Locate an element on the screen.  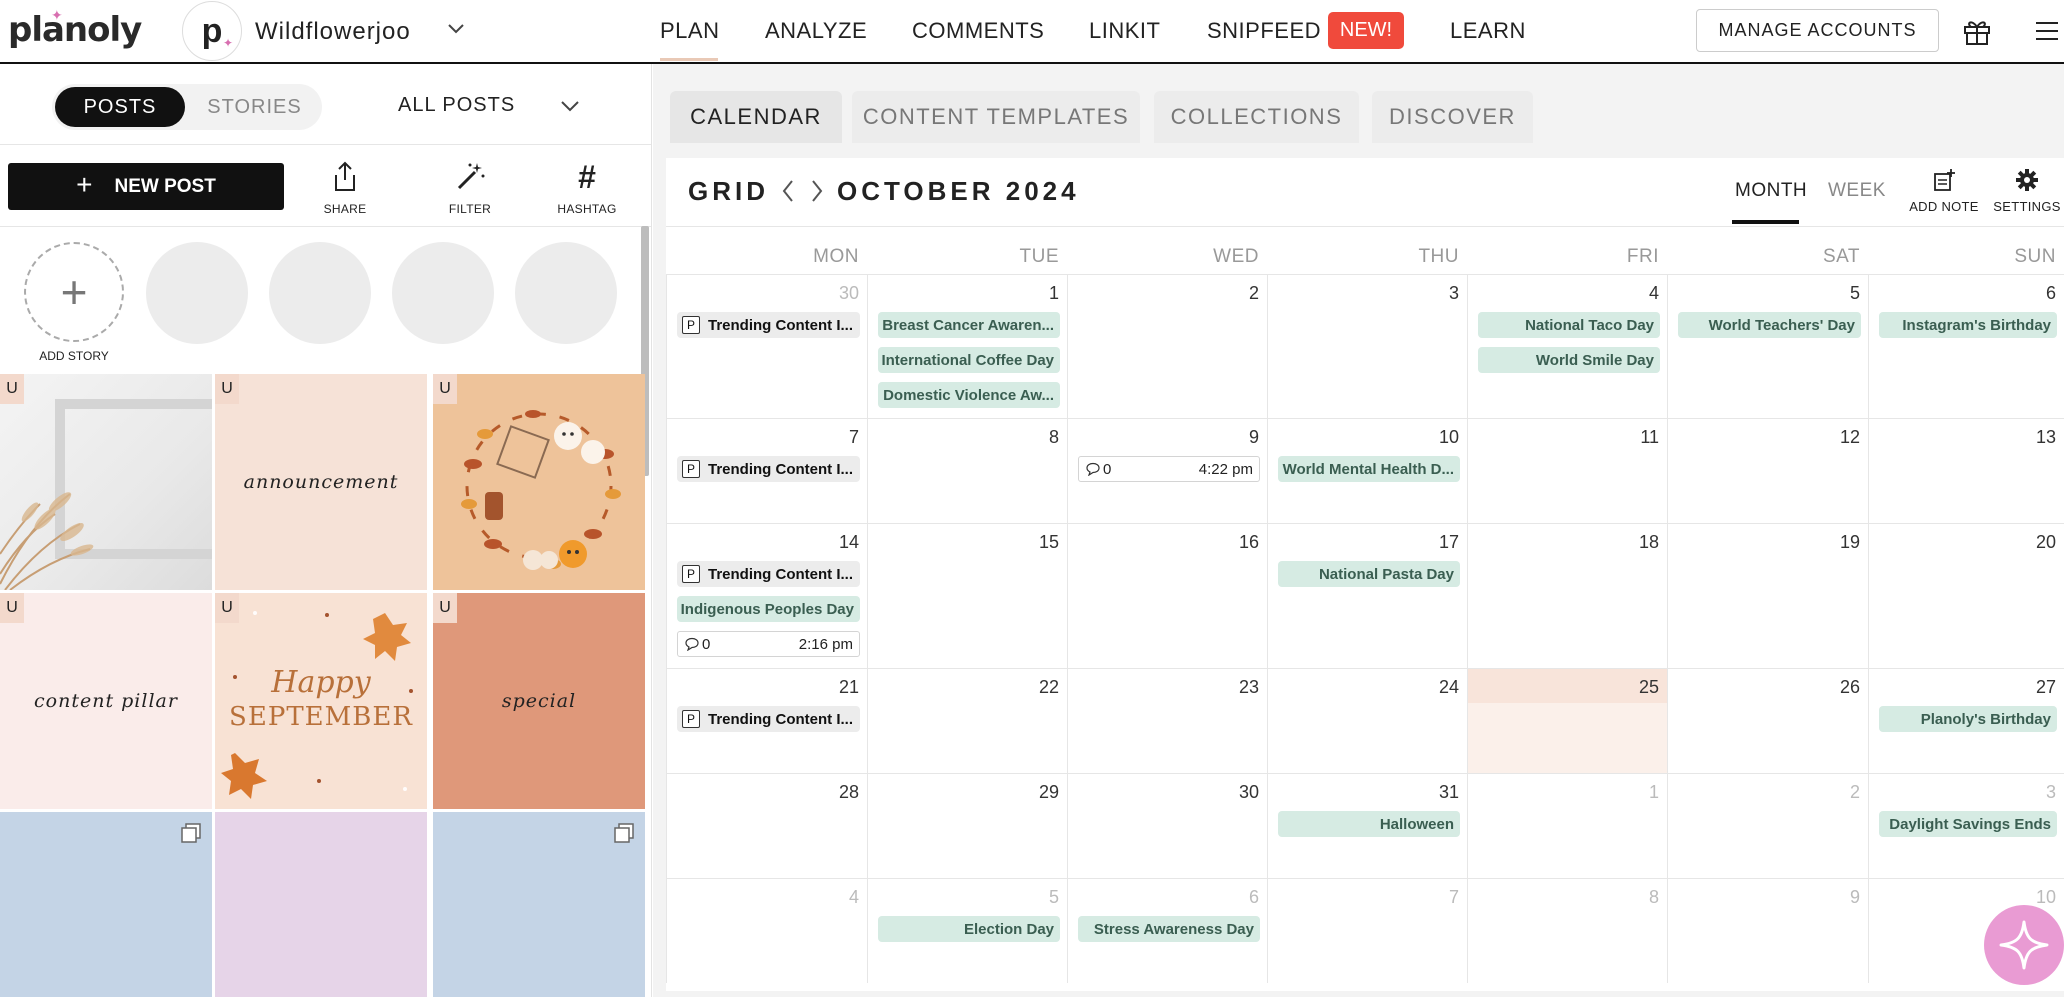
calendar-day: 16 is located at coordinates (1167, 595).